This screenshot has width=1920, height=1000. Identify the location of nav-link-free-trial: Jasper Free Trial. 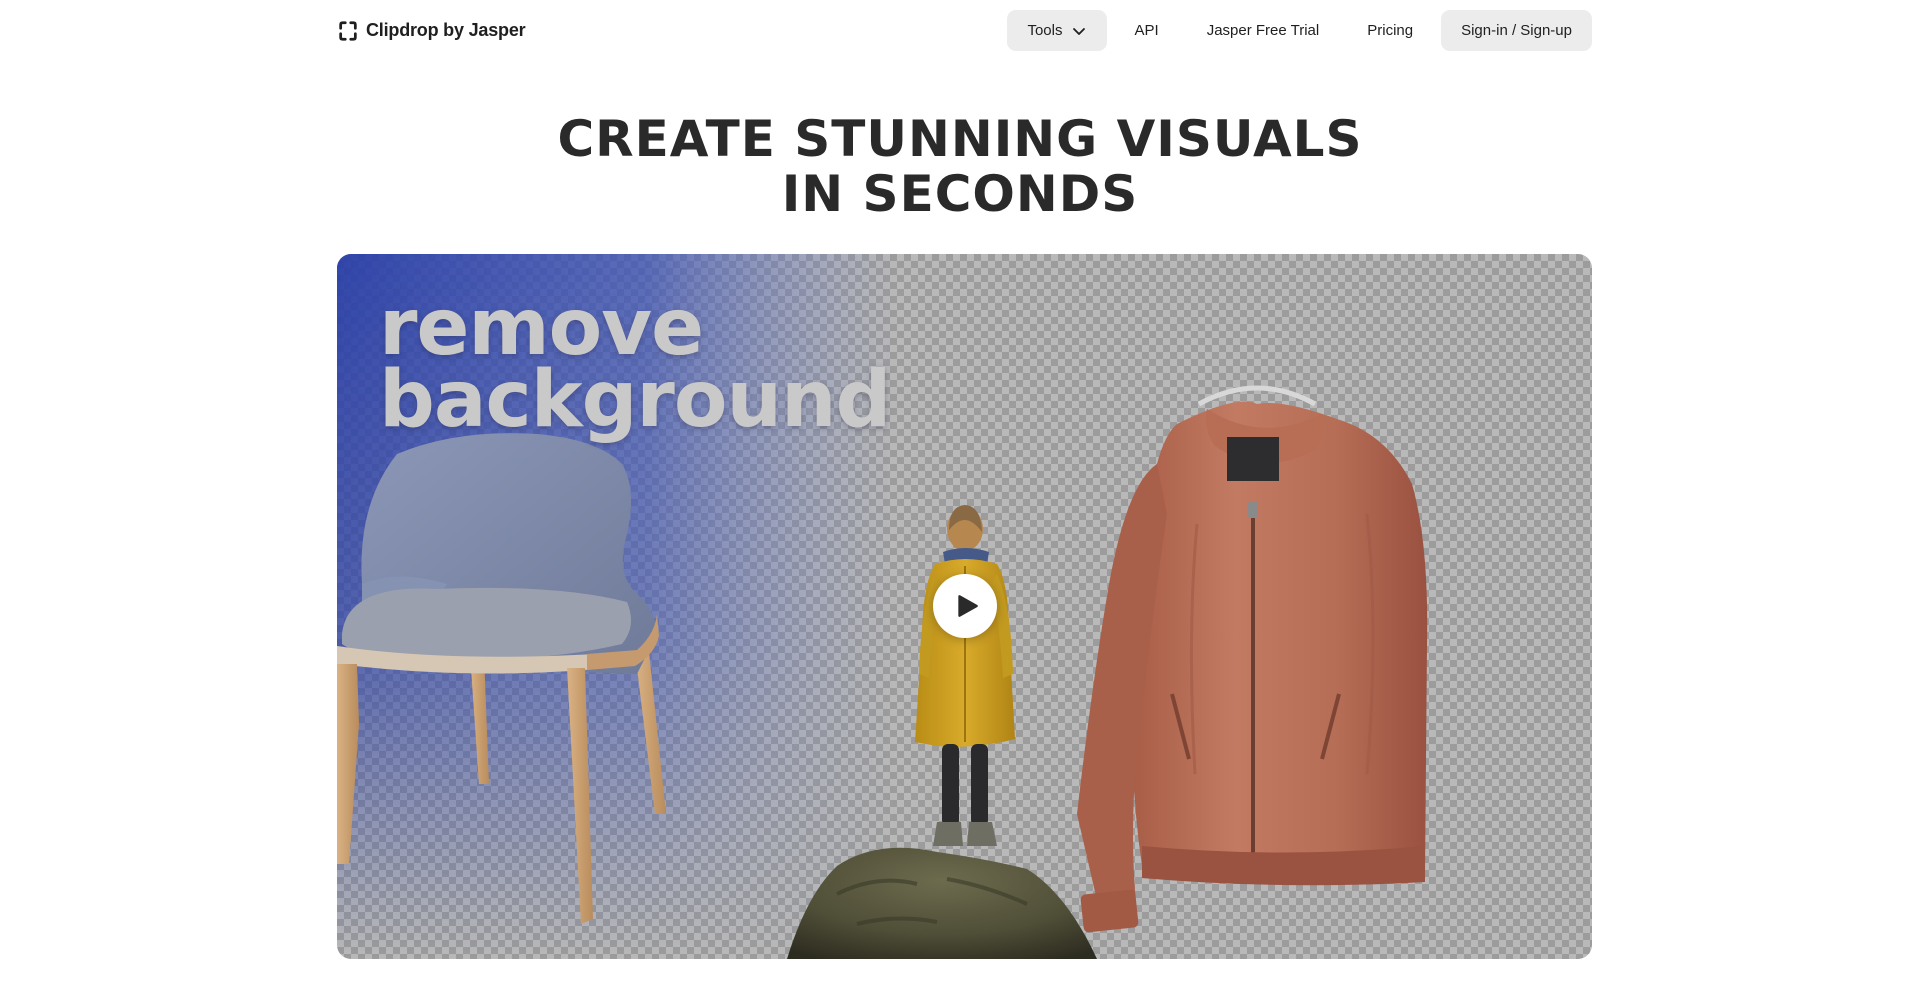
(1263, 30).